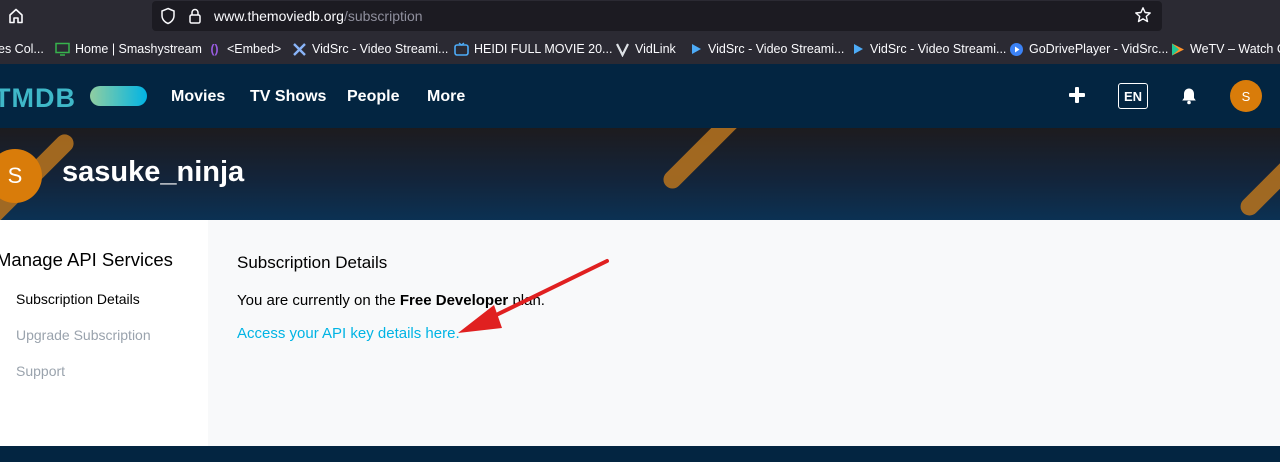 The width and height of the screenshot is (1280, 462). Describe the element at coordinates (40, 371) in the screenshot. I see `sidebar-item-support: Support` at that location.